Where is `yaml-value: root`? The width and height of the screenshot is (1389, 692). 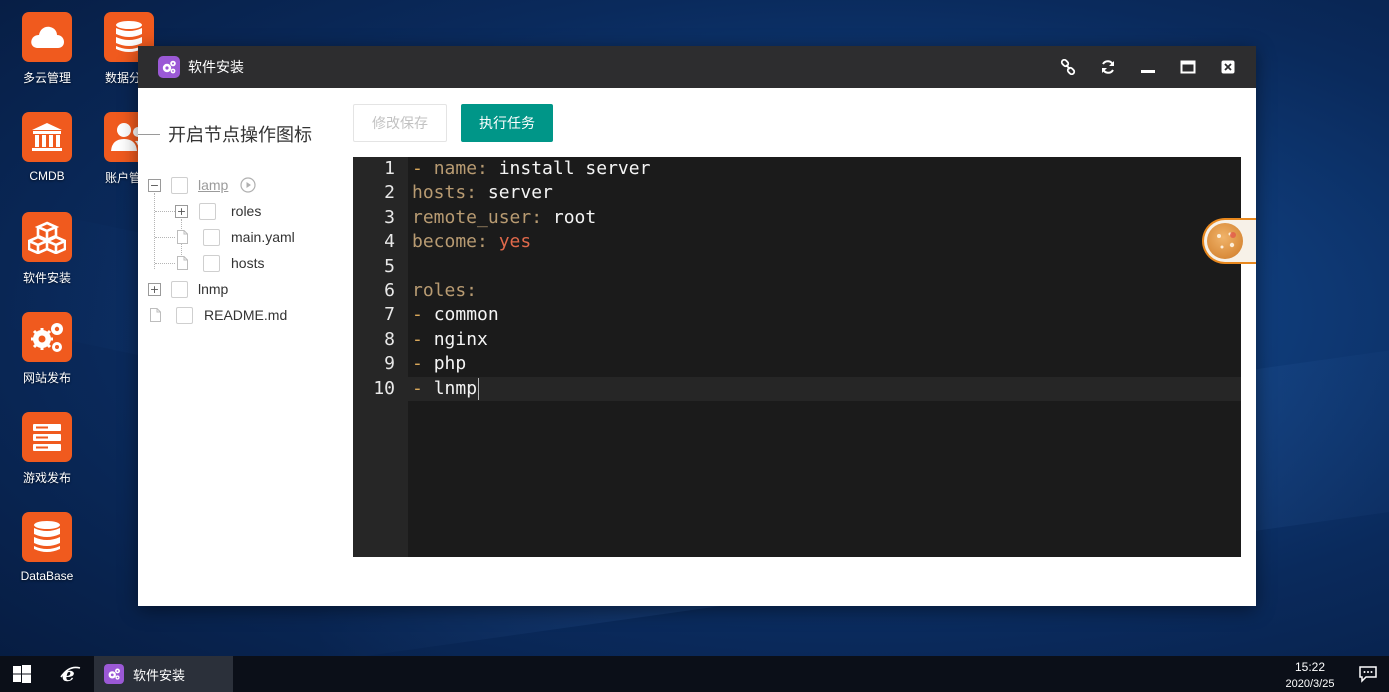
yaml-value: root is located at coordinates (569, 217).